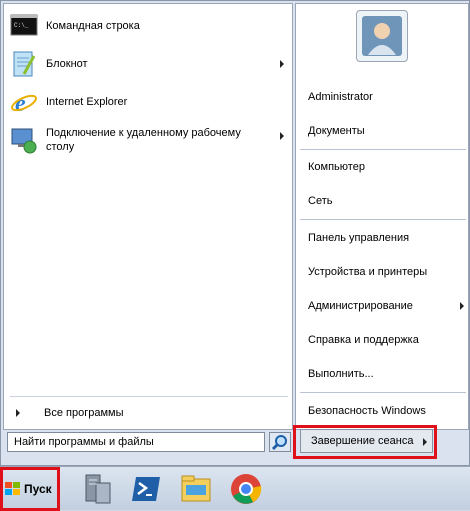 The height and width of the screenshot is (511, 470). I want to click on link-help-support: Справка и поддержка, so click(387, 340).